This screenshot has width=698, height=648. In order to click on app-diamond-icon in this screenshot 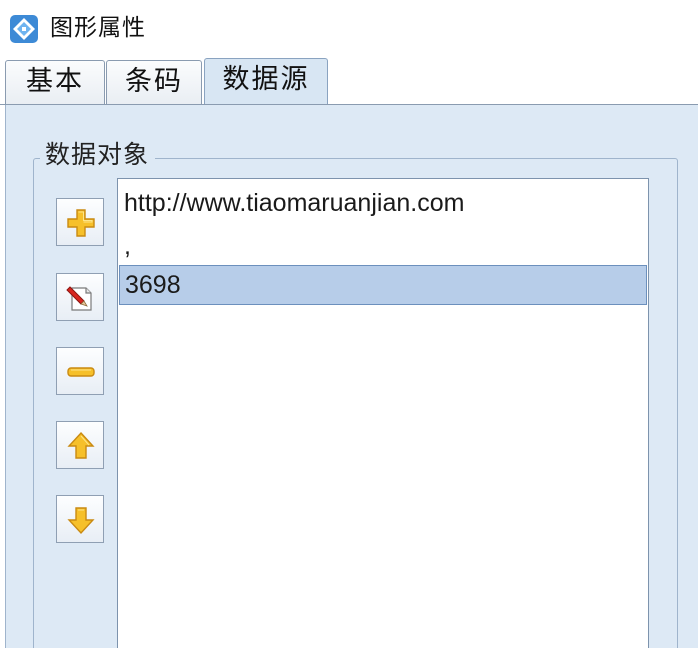, I will do `click(24, 29)`.